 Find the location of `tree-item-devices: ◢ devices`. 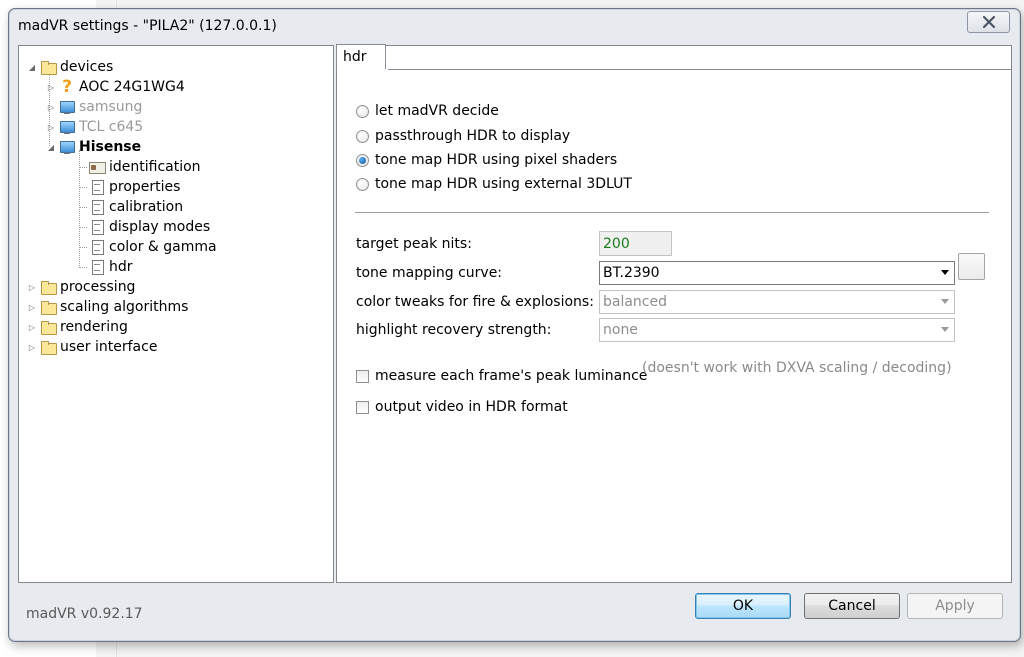

tree-item-devices: ◢ devices is located at coordinates (70, 67).